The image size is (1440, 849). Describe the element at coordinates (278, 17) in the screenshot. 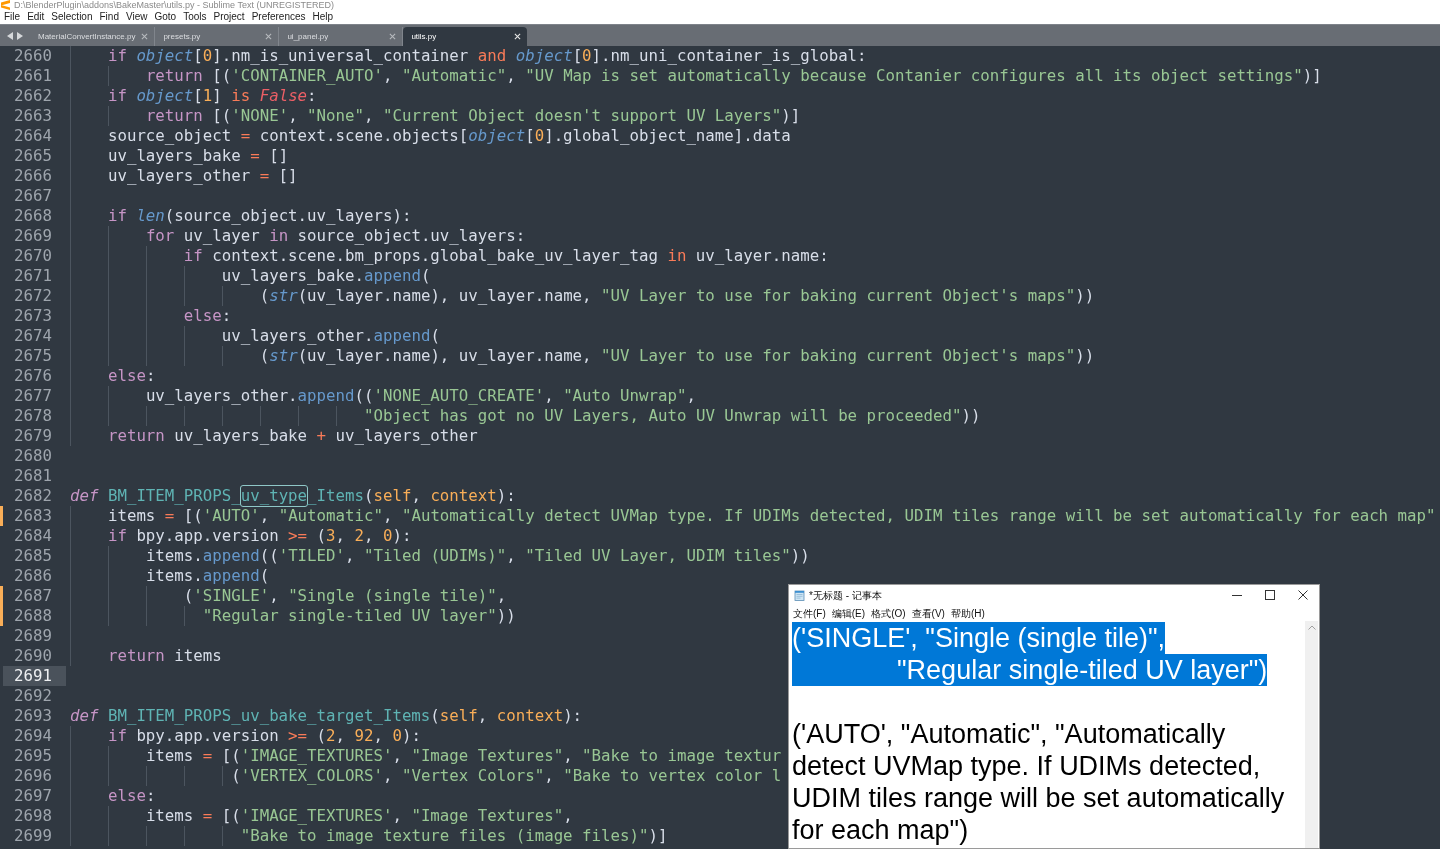

I see `menu-item: Preferences` at that location.